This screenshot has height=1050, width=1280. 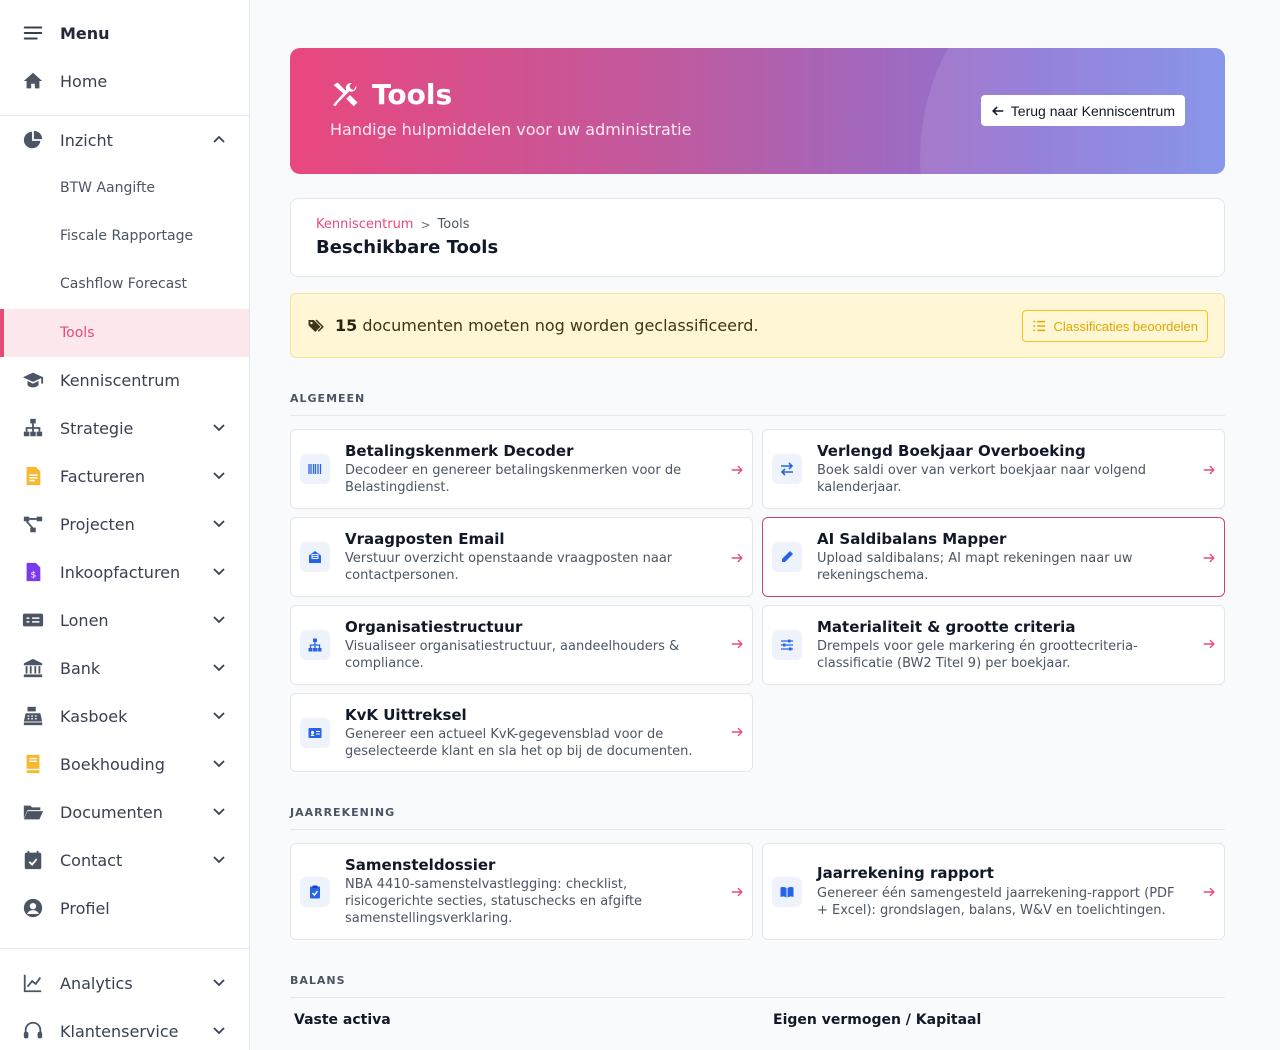 I want to click on file-invoice-icon, so click(x=33, y=476).